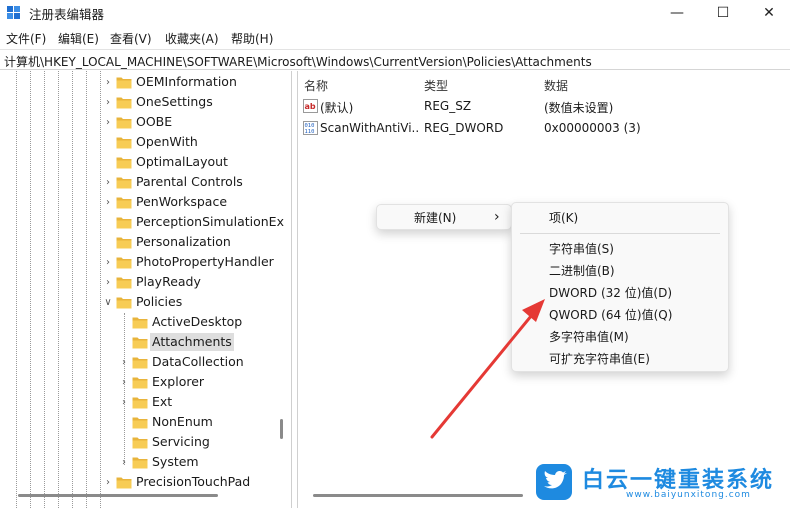 The image size is (790, 508). What do you see at coordinates (310, 132) in the screenshot?
I see `svg-text: 110` at bounding box center [310, 132].